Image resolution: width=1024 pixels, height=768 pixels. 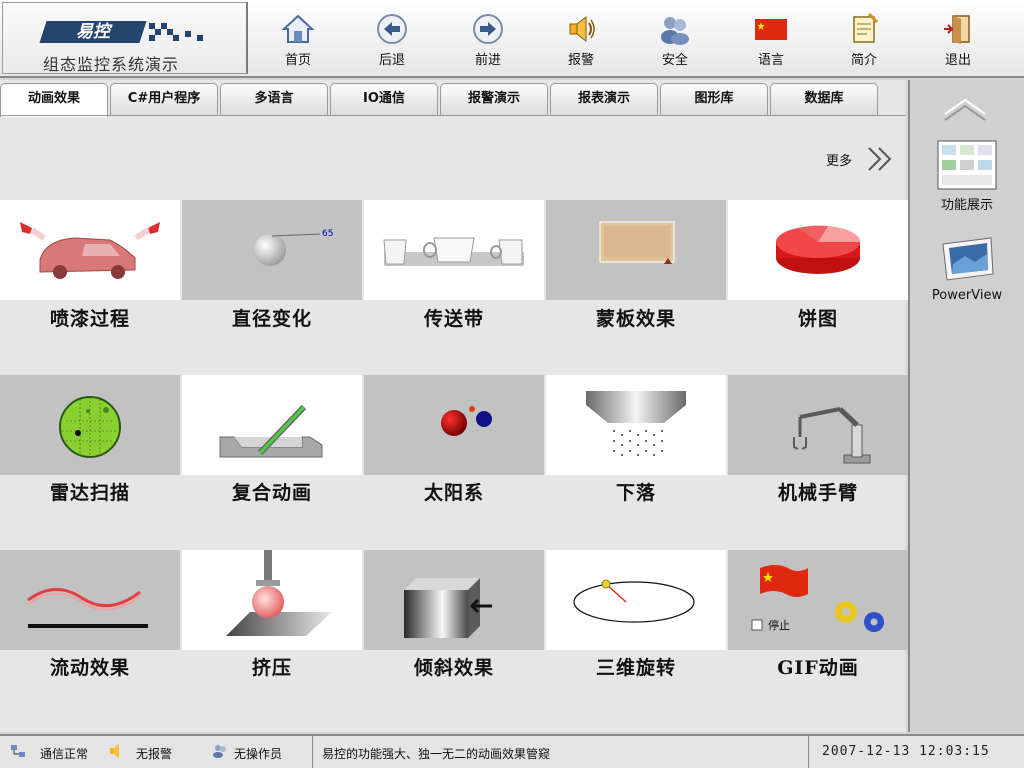 What do you see at coordinates (18, 751) in the screenshot?
I see `network-icon` at bounding box center [18, 751].